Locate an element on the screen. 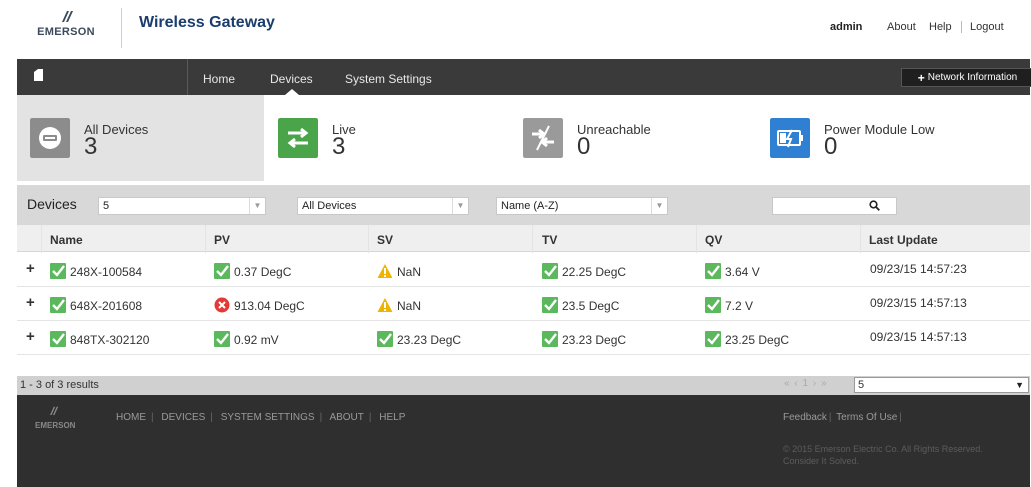 This screenshot has width=1031, height=487. nav-devices: Devices is located at coordinates (291, 79).